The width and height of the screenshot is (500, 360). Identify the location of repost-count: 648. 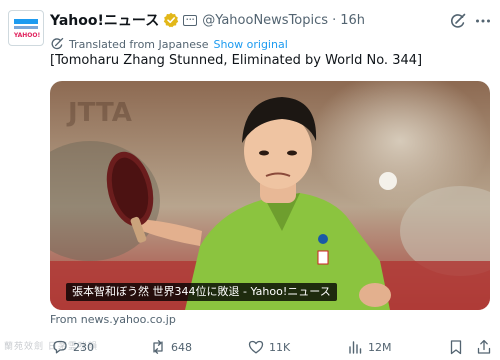
(181, 347).